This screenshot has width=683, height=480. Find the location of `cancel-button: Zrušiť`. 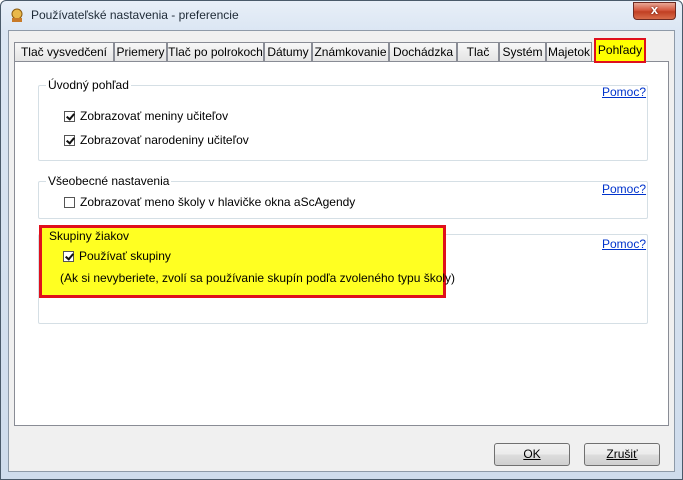

cancel-button: Zrušiť is located at coordinates (622, 454).